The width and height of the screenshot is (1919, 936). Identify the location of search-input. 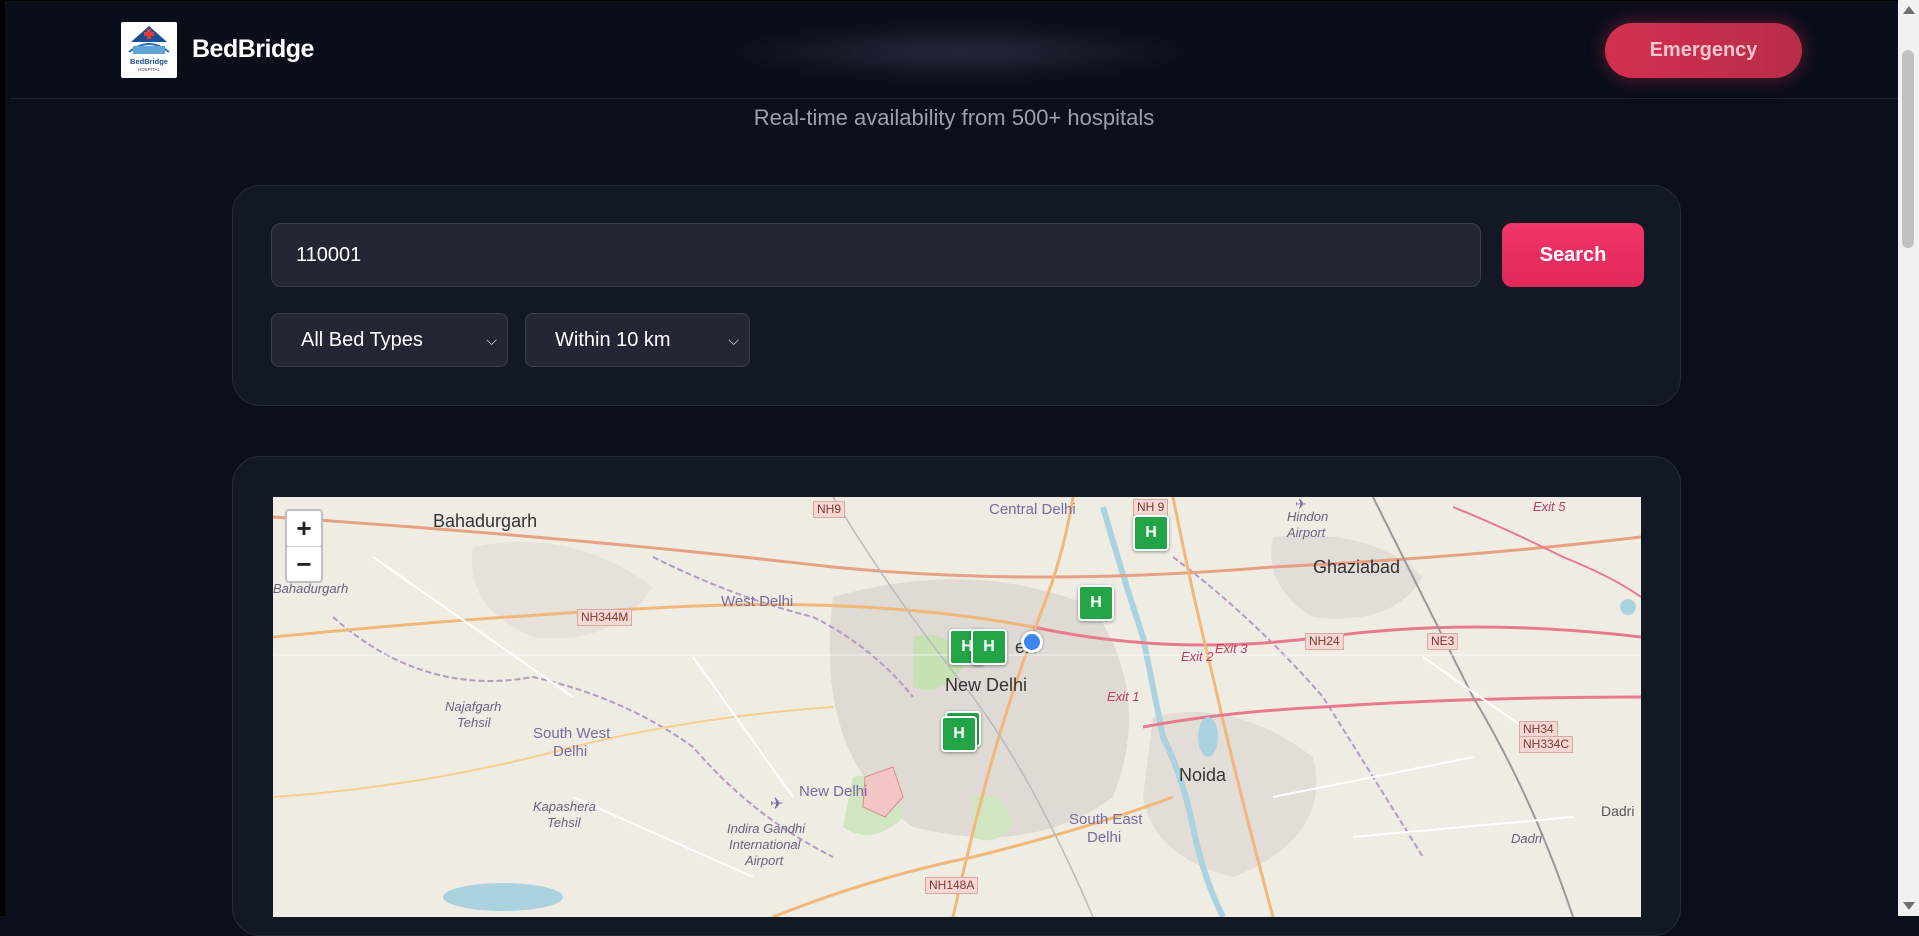
(876, 255).